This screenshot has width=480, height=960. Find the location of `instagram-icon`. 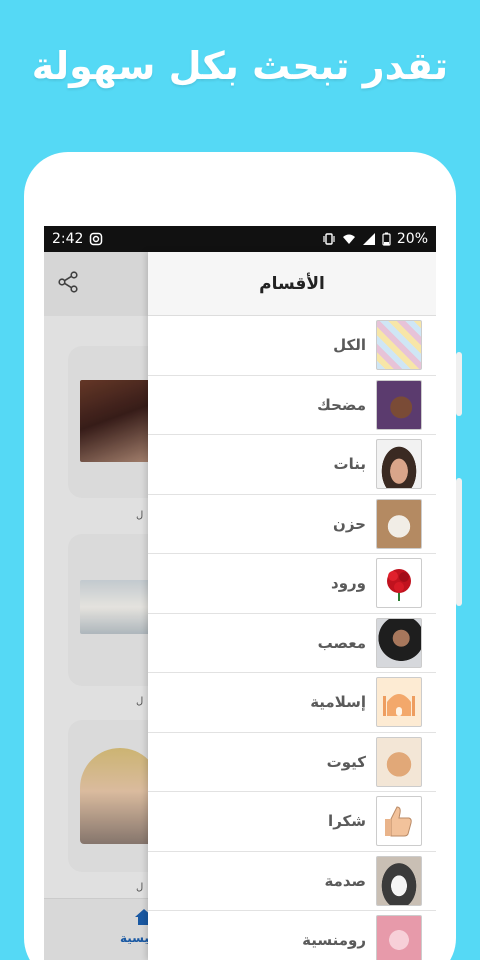

instagram-icon is located at coordinates (96, 239).